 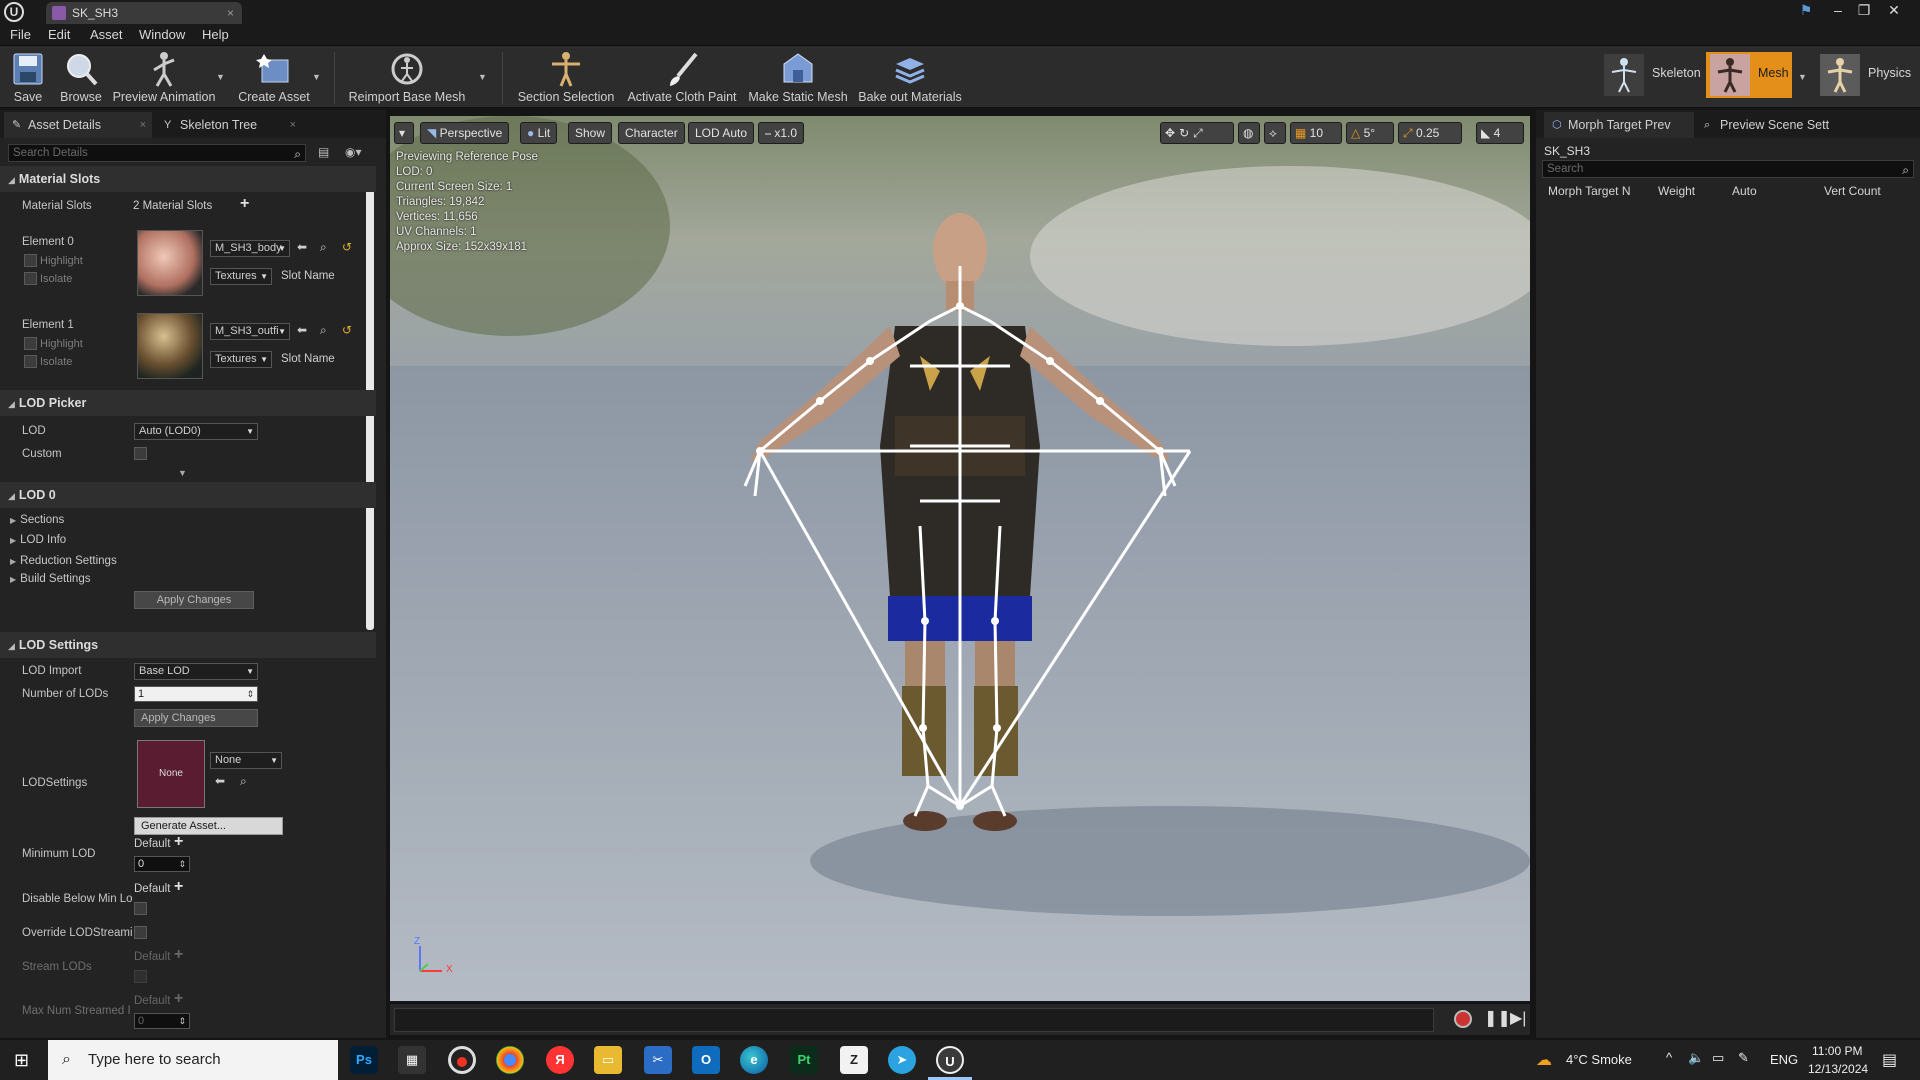 What do you see at coordinates (59, 35) in the screenshot?
I see `menu-edit: Edit` at bounding box center [59, 35].